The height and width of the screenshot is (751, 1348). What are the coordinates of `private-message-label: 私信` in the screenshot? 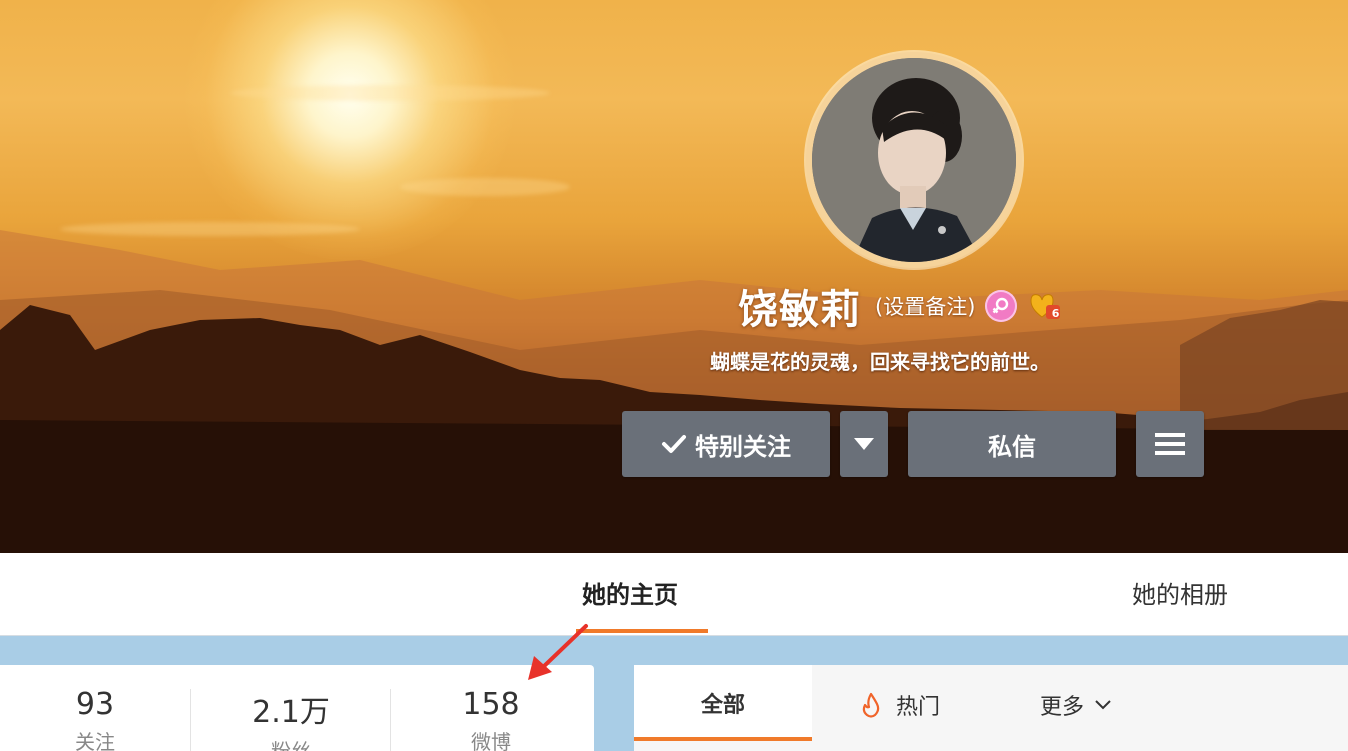 It's located at (1012, 446).